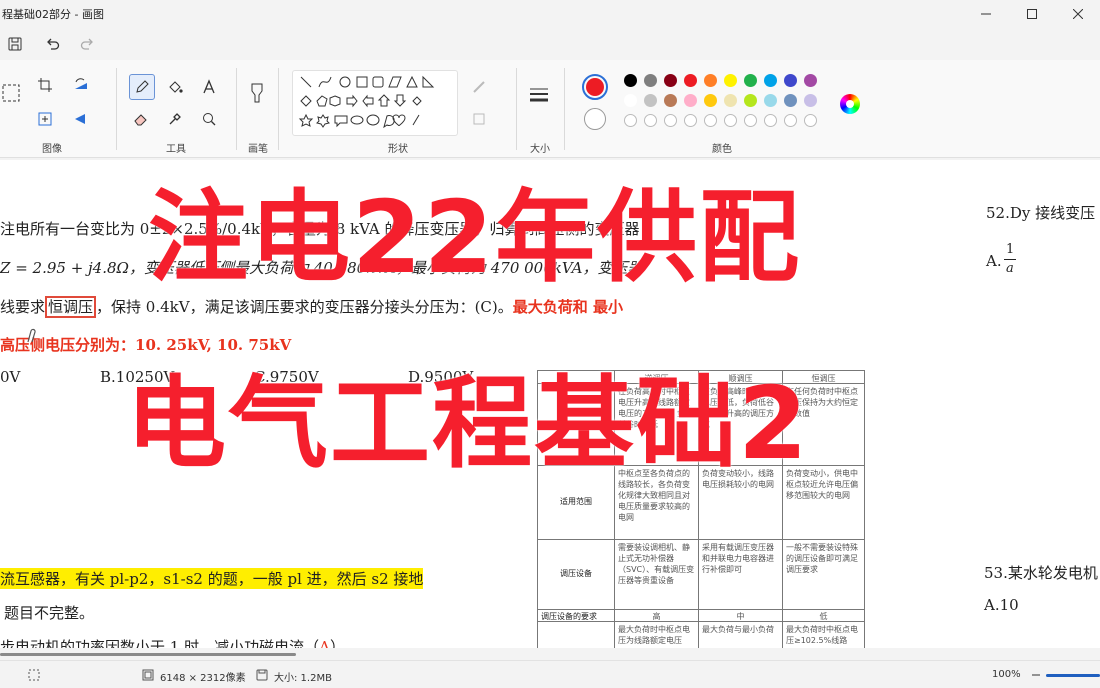  Describe the element at coordinates (375, 103) in the screenshot. I see `shapes-gallery` at that location.